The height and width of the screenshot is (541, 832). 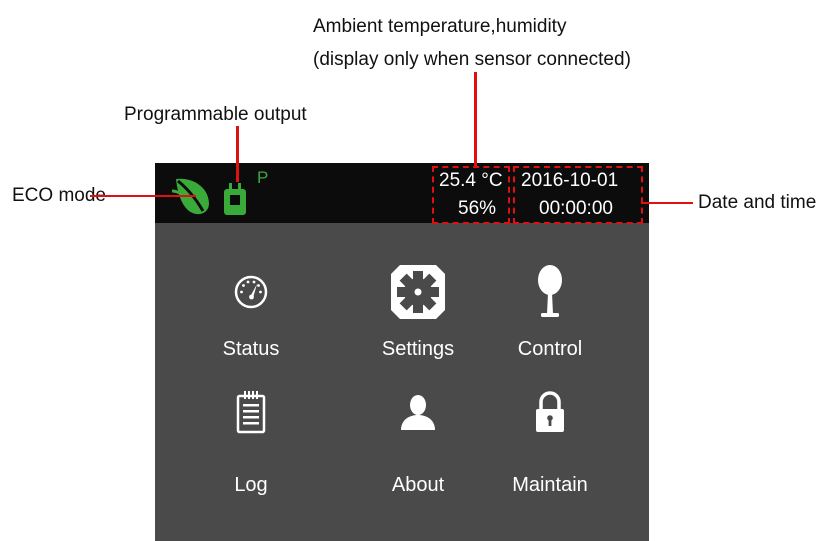 I want to click on menu-log-label: Log, so click(x=251, y=485).